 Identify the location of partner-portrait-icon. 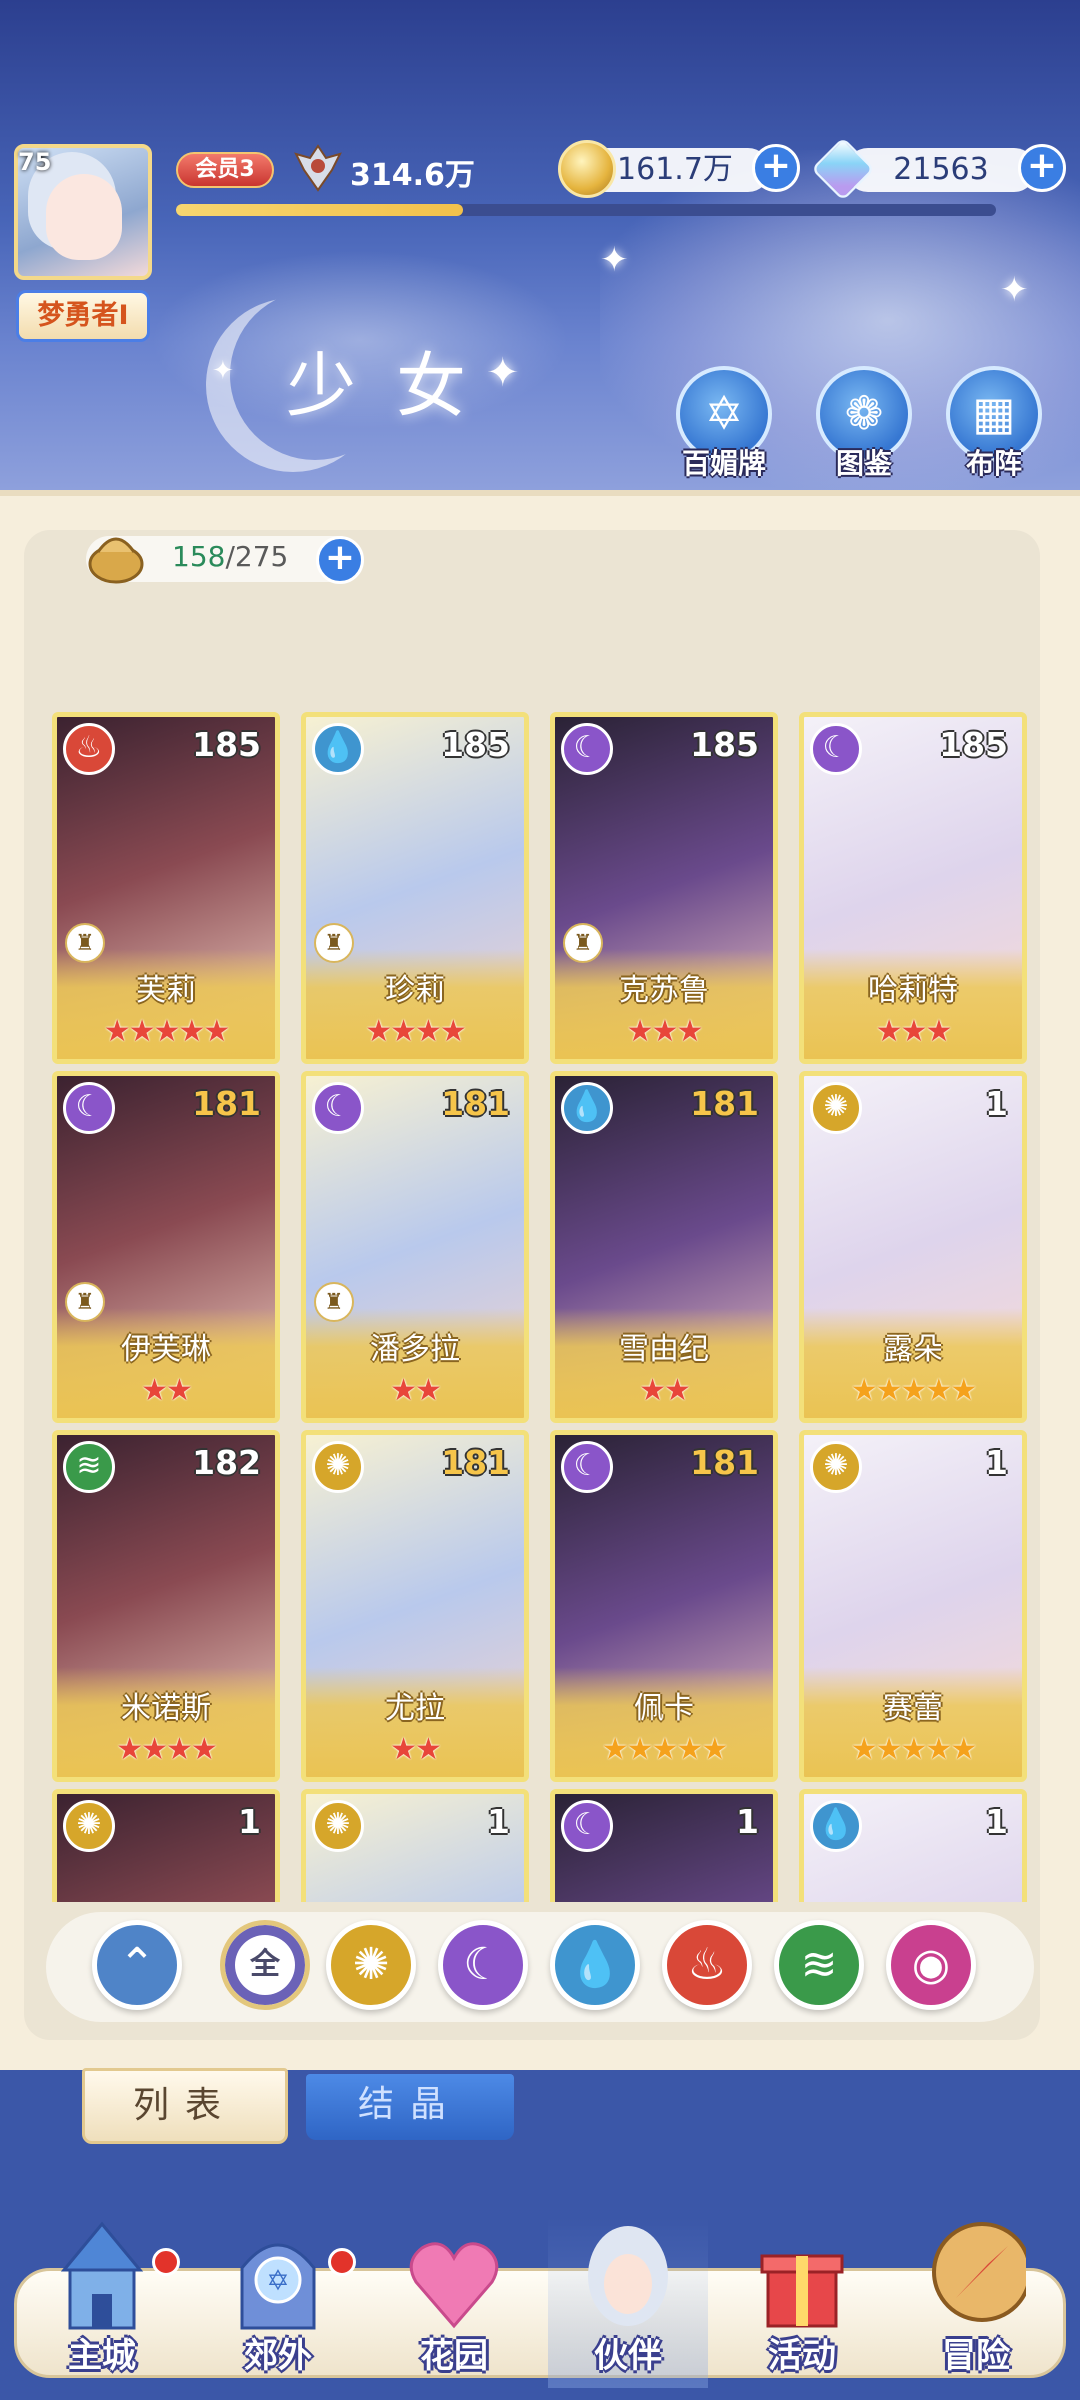
(628, 2276).